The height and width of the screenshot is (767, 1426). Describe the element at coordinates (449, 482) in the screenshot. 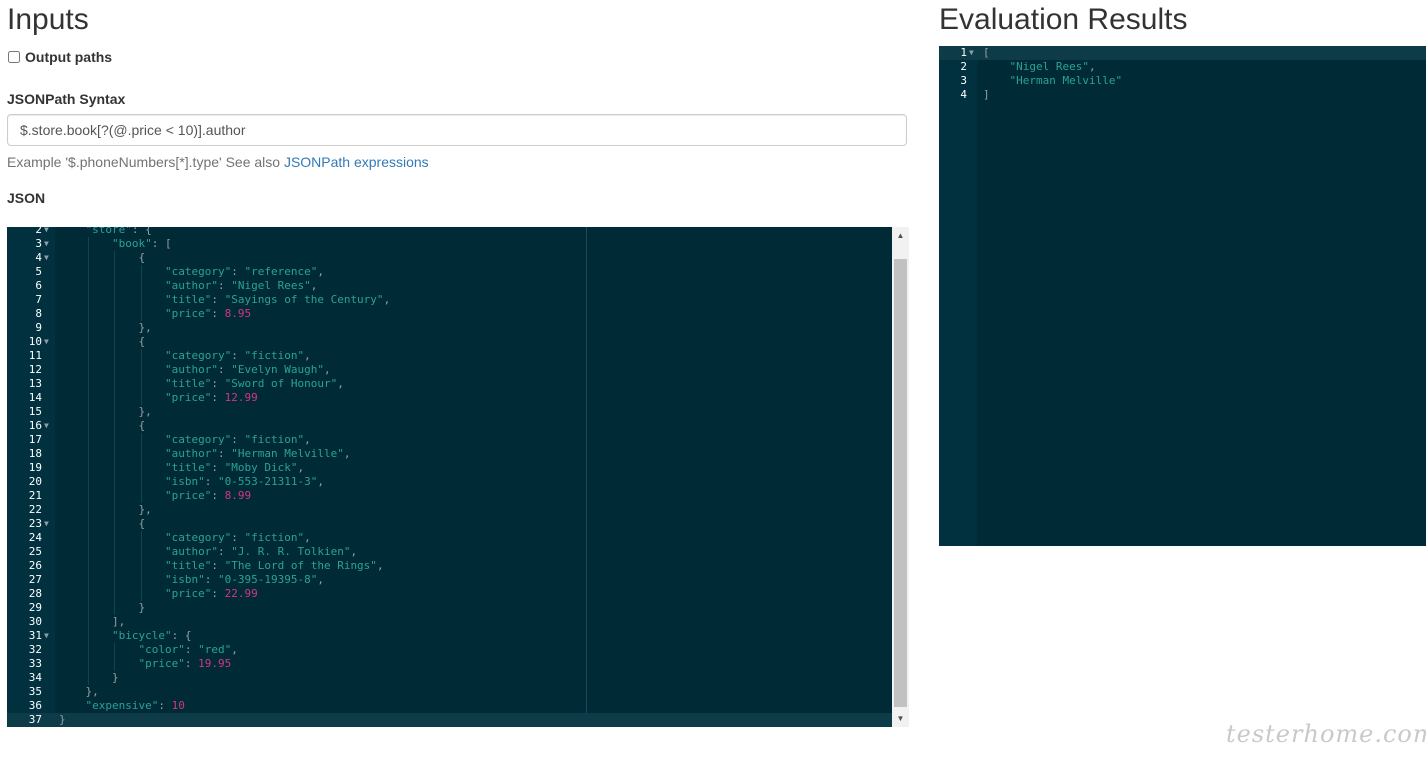

I see `code-line: 20 "isbn": "0-553-21311-3",` at that location.